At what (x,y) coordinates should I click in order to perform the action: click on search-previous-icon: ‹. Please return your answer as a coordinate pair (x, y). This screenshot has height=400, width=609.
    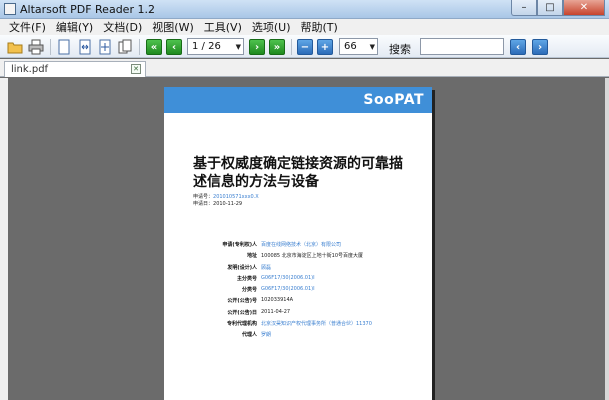
    Looking at the image, I should click on (518, 47).